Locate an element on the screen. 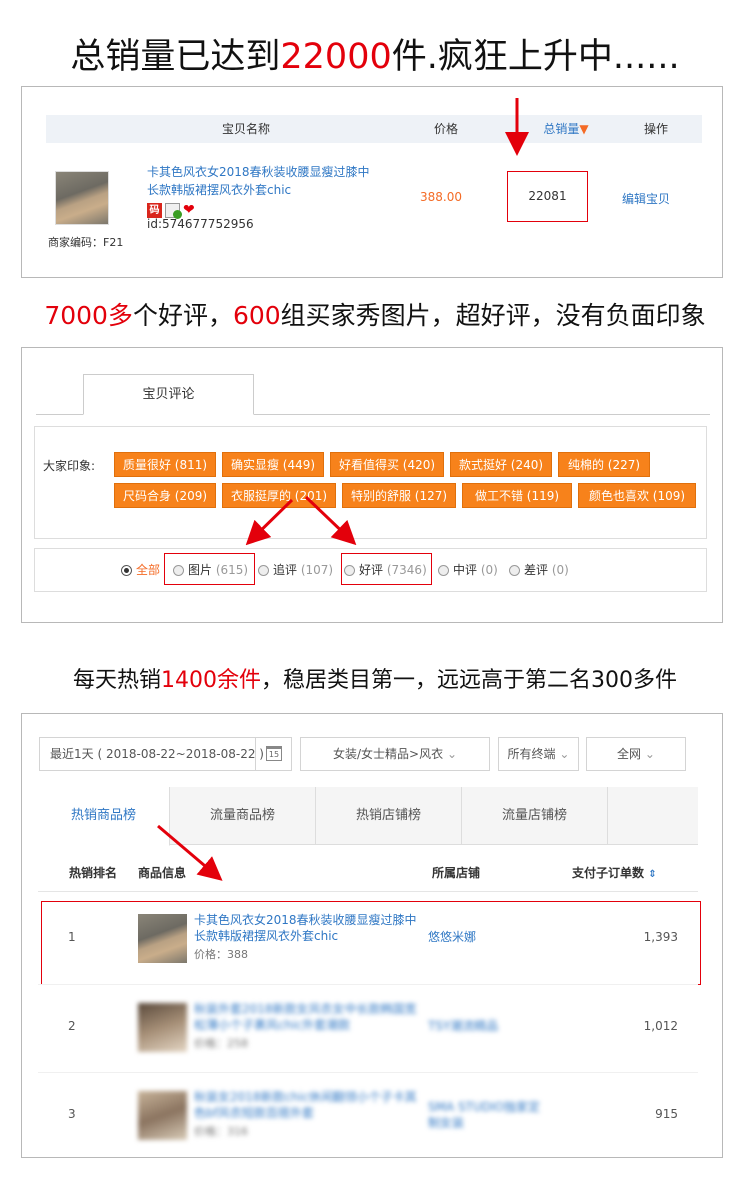 The height and width of the screenshot is (1188, 750). impression-tag: 质量很好 (811) is located at coordinates (165, 464).